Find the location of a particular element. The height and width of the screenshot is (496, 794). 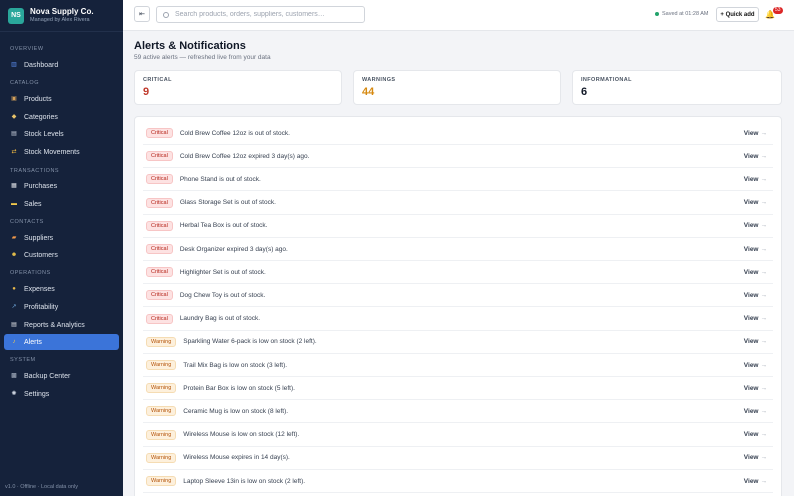

alert-message: Highlighter Set is out of stock. is located at coordinates (222, 272).